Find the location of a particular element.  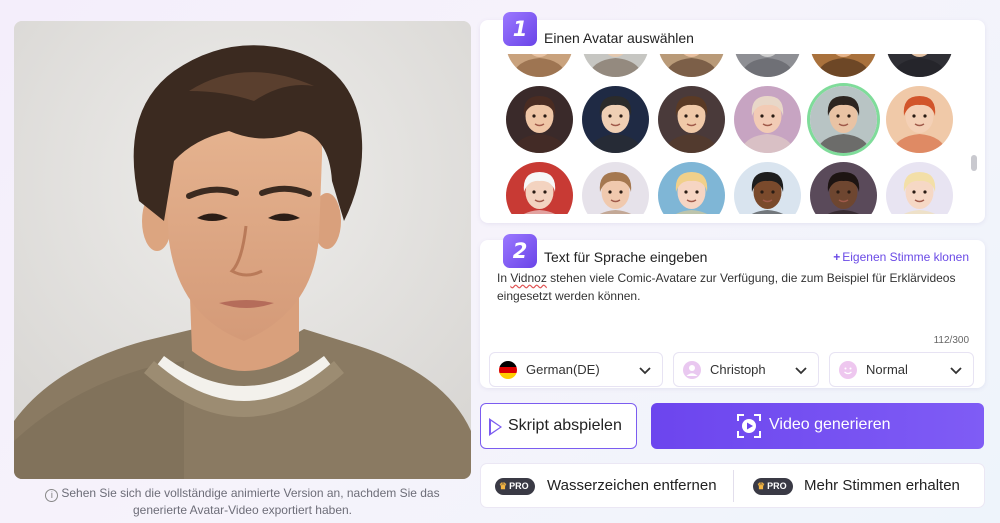

language-select-value: German(DE) is located at coordinates (563, 369).